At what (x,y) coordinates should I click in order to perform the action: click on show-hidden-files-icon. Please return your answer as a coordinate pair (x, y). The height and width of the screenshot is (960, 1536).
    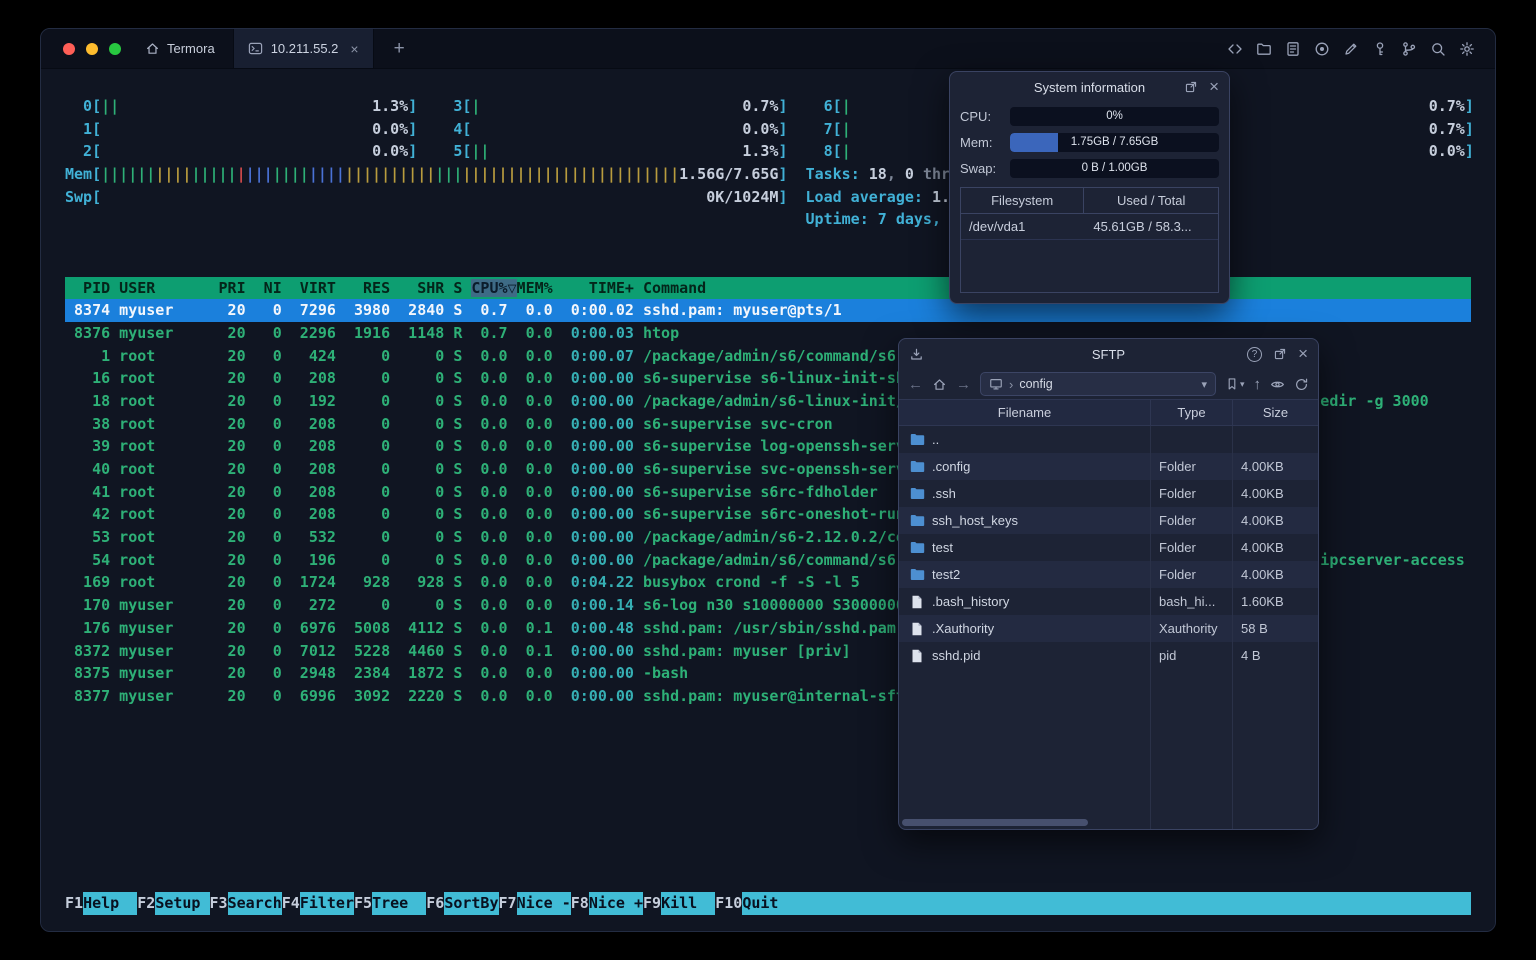
    Looking at the image, I should click on (1277, 384).